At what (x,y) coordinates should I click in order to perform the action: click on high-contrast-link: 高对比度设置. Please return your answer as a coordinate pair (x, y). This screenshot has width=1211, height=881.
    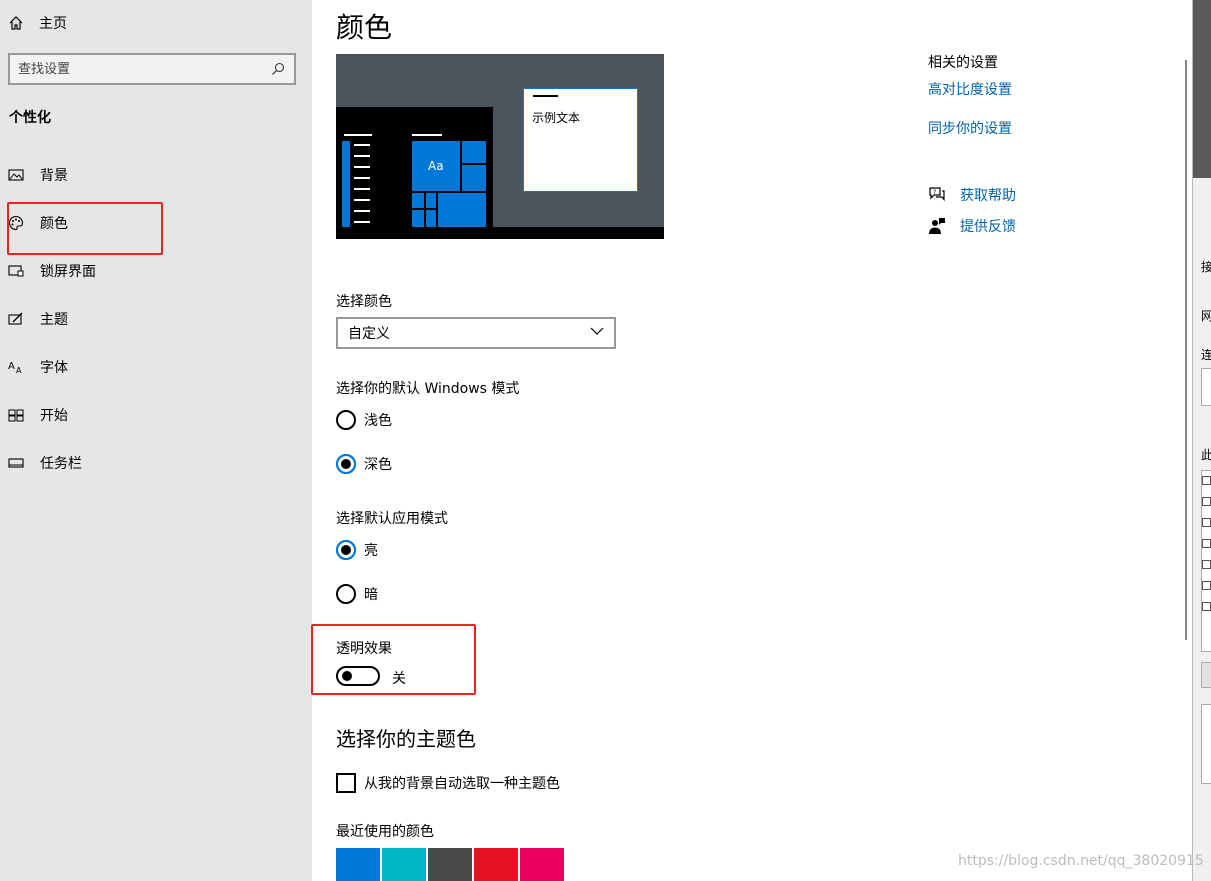
    Looking at the image, I should click on (970, 89).